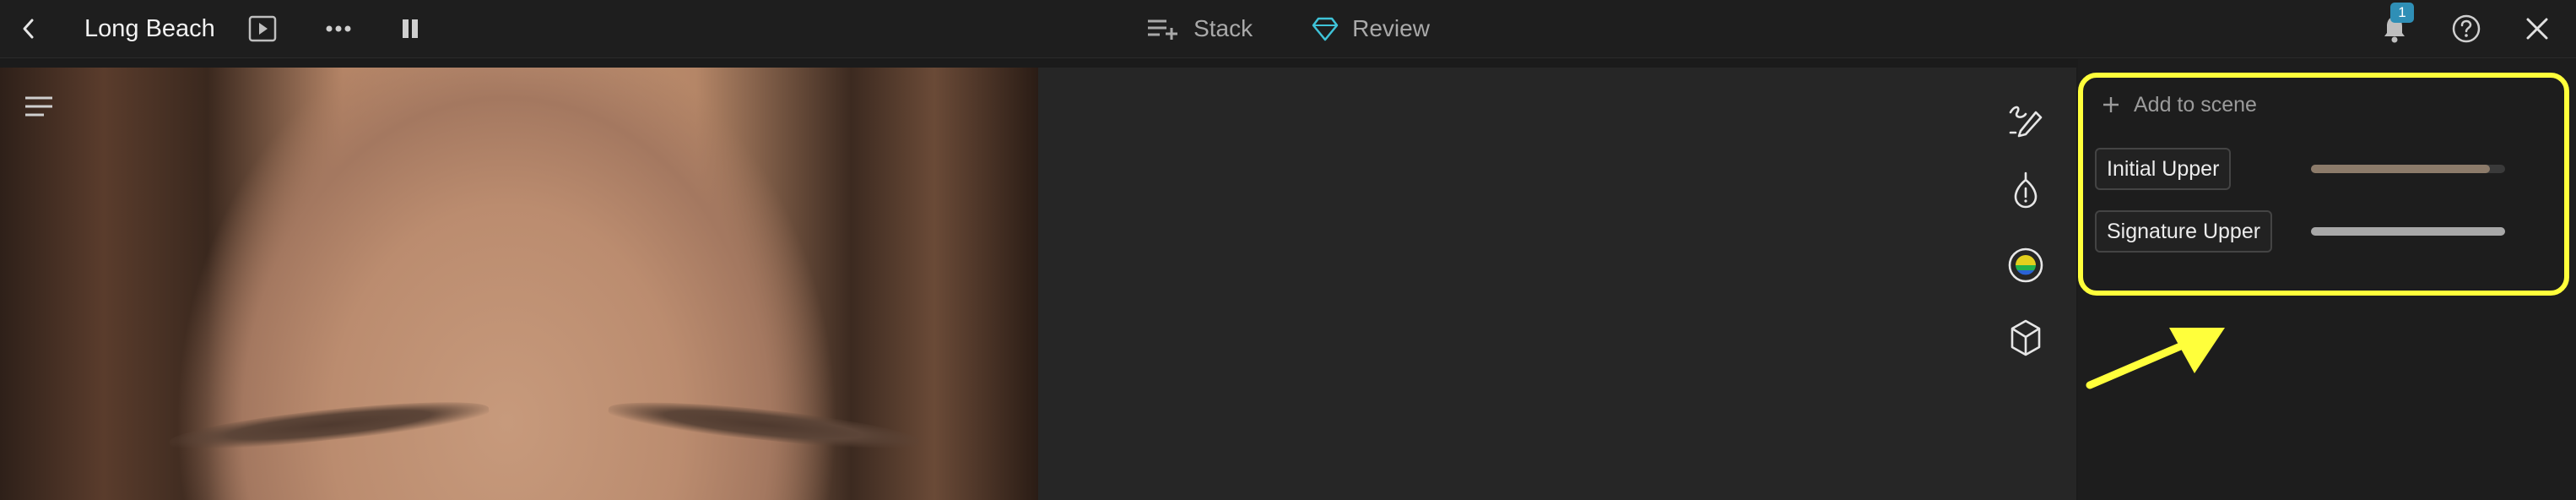 This screenshot has height=500, width=2576. I want to click on close-icon, so click(2537, 29).